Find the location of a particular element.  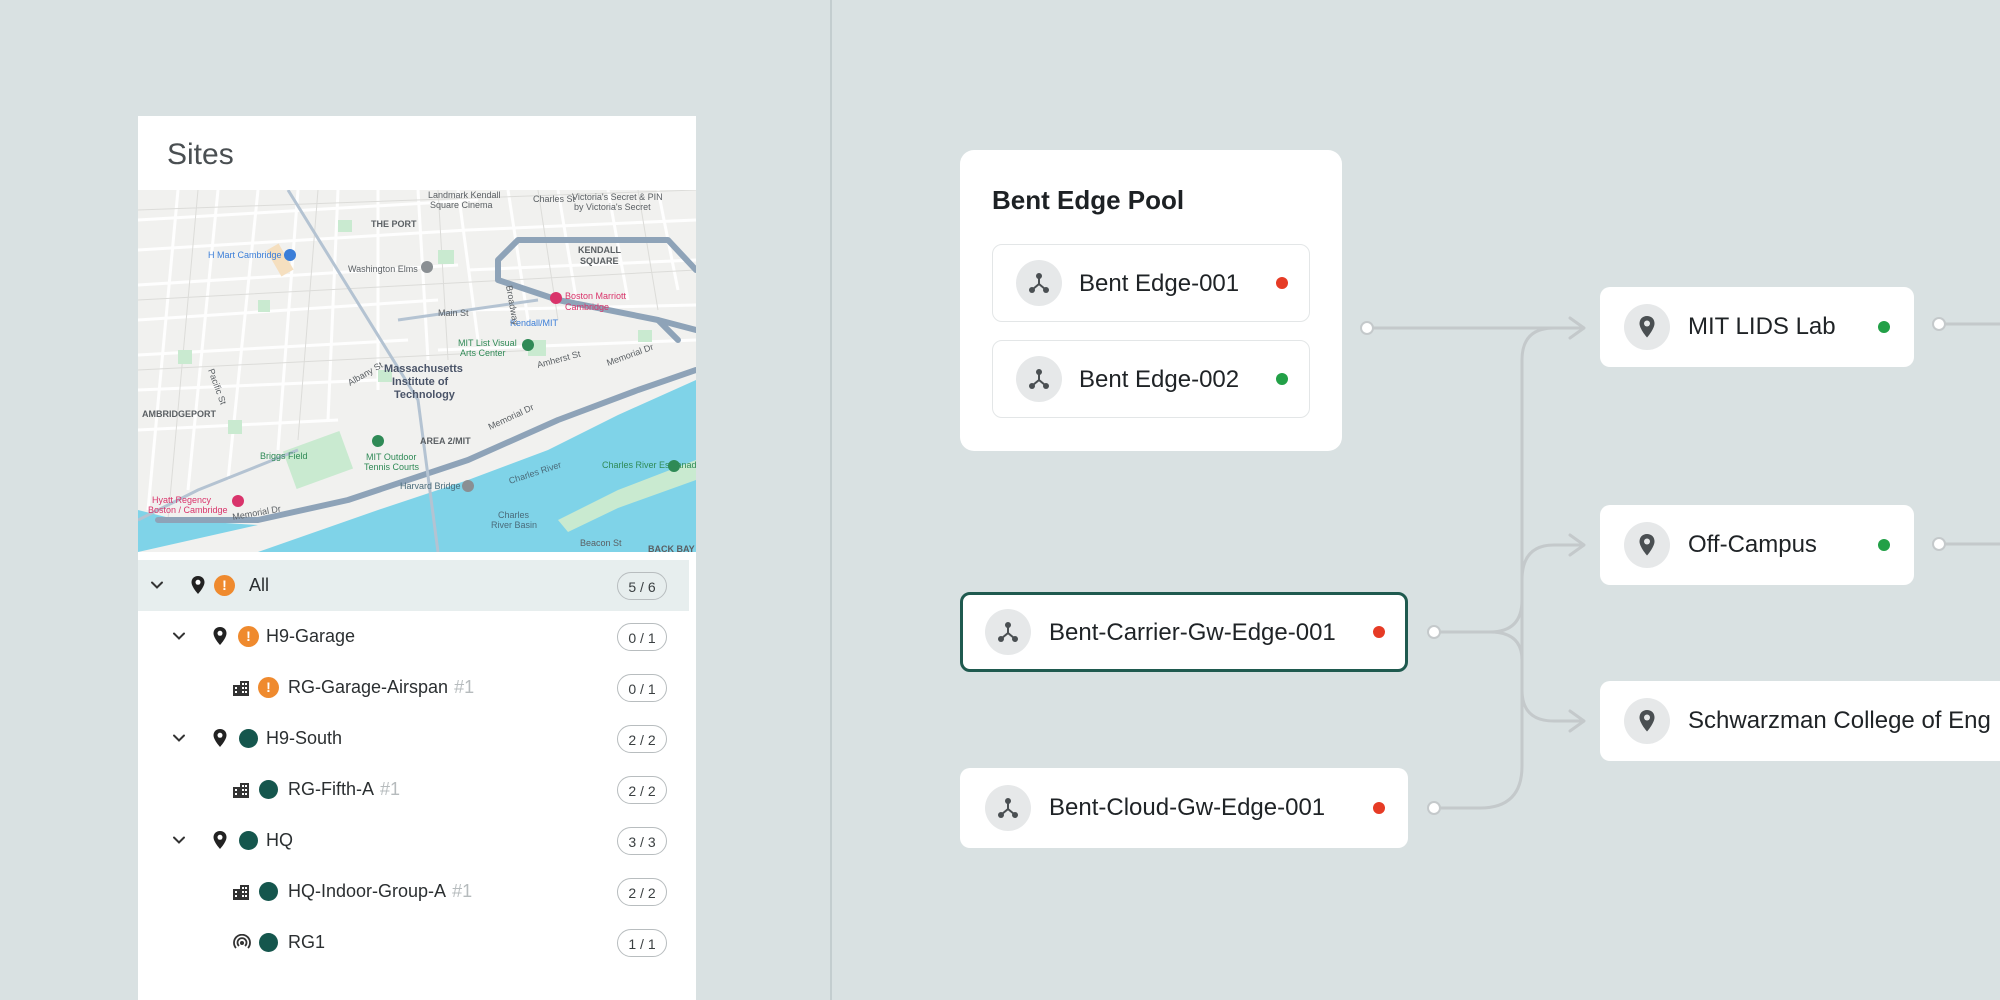

site-node-off-campus: Off-Campus is located at coordinates (1757, 545).